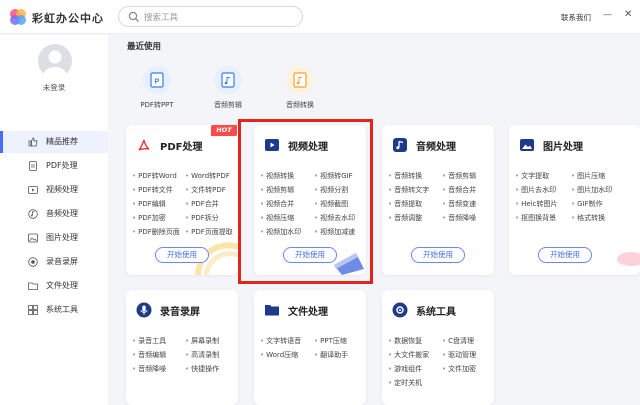 This screenshot has height=405, width=640. I want to click on tool-item: 文字提取, so click(532, 176).